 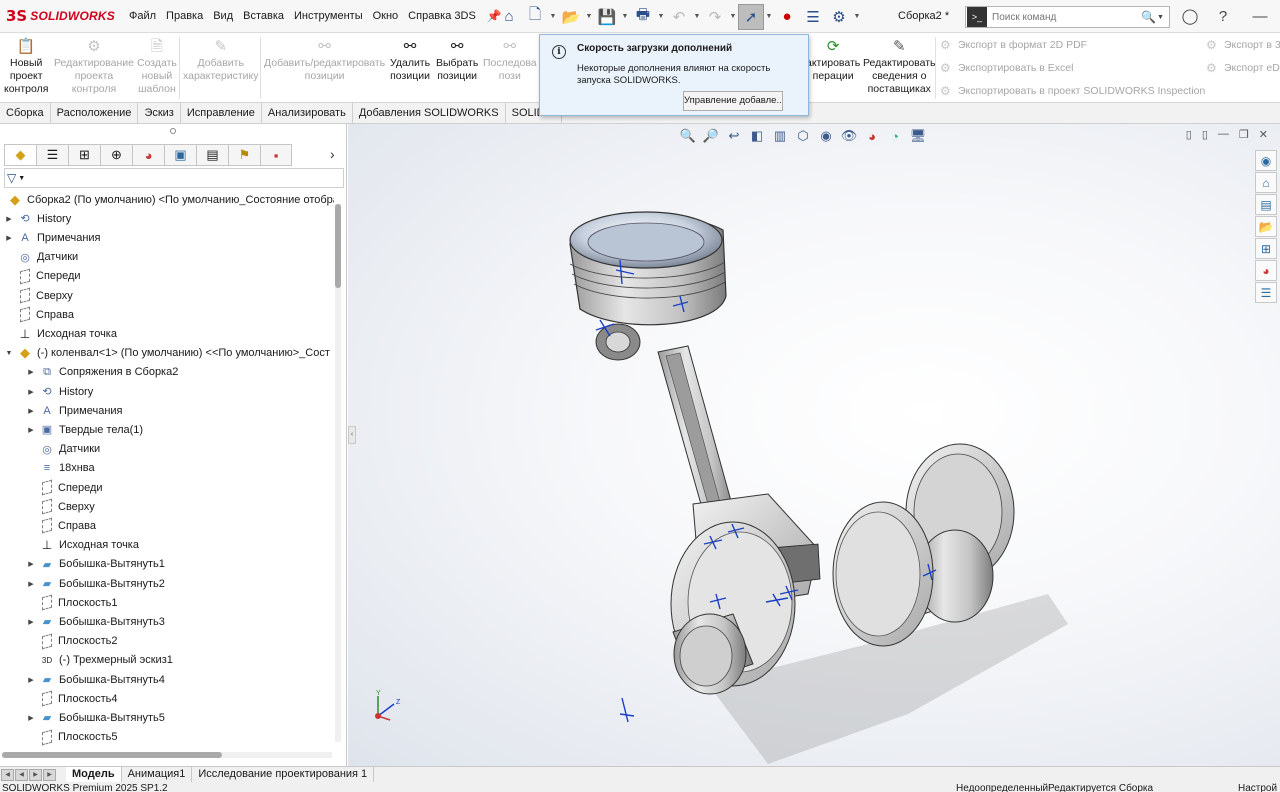 What do you see at coordinates (332, 154) in the screenshot?
I see `chevron-right-icon: ›` at bounding box center [332, 154].